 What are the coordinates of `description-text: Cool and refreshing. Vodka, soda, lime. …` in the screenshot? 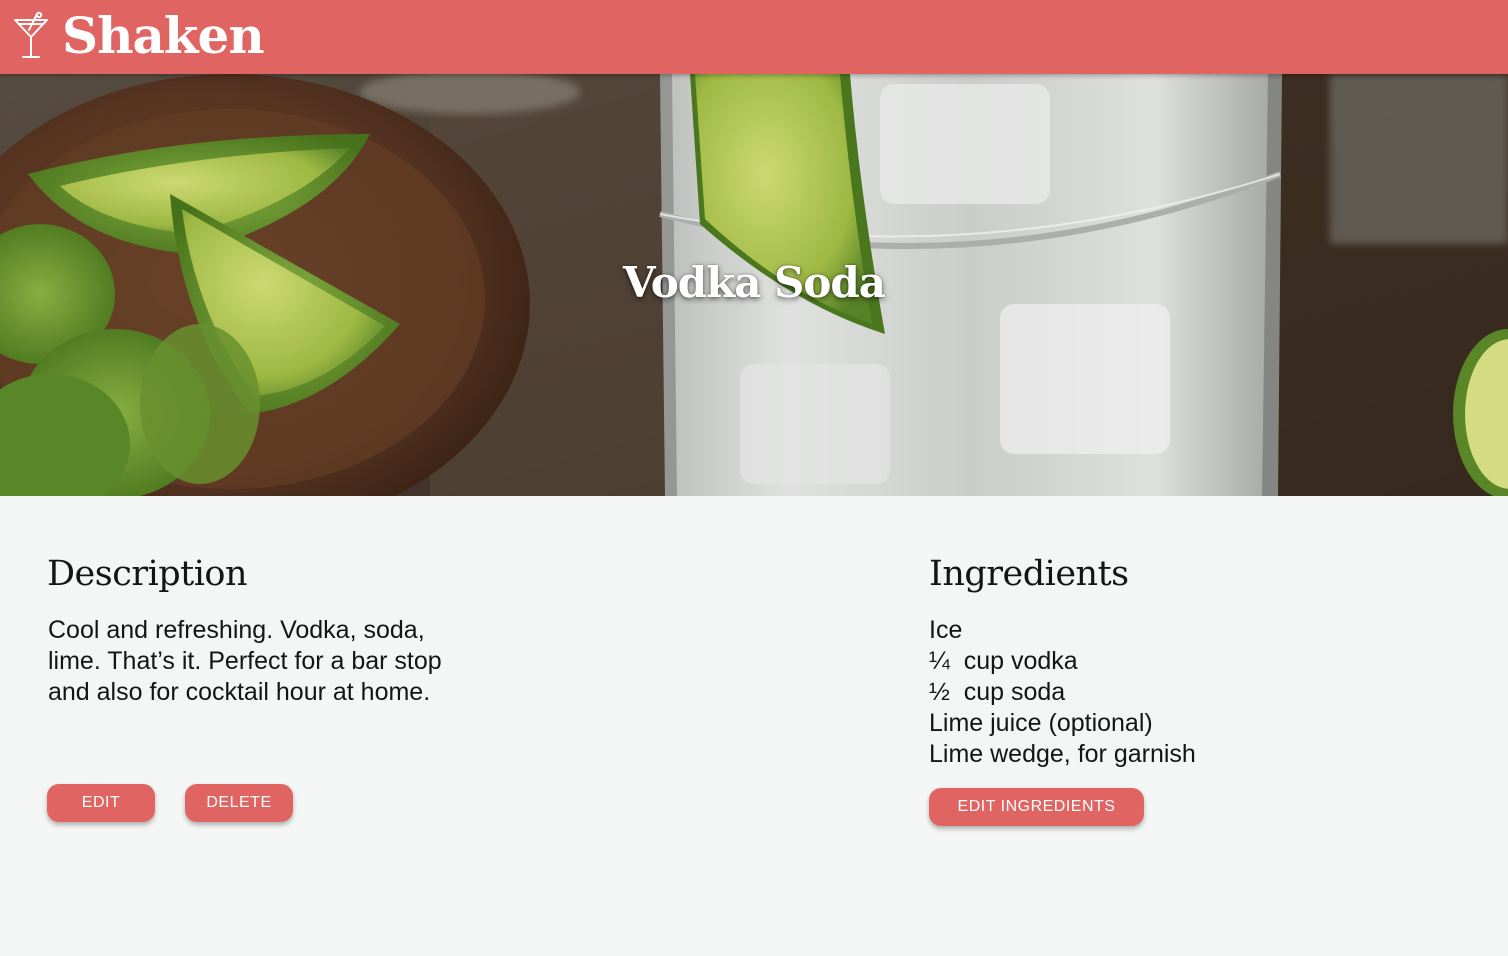 It's located at (245, 661).